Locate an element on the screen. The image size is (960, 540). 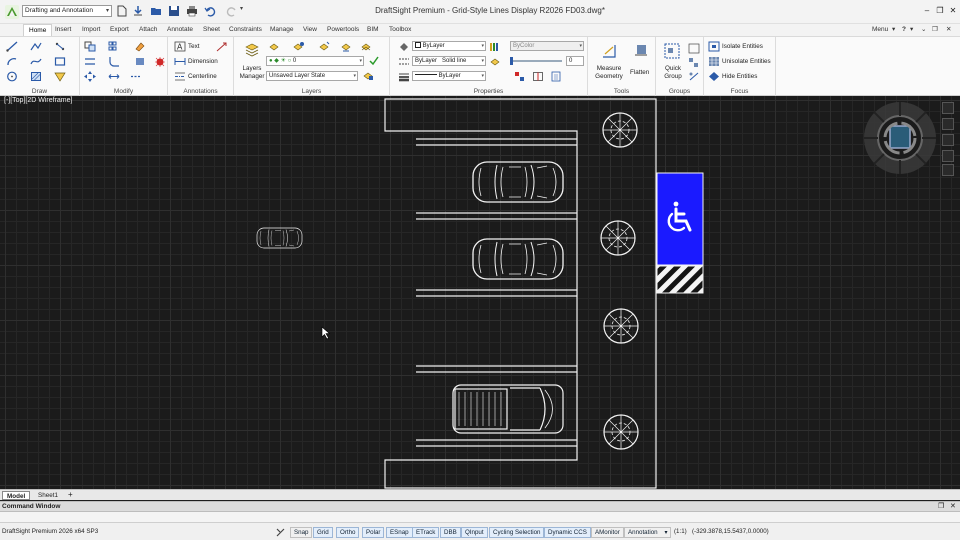
tab-manage: Manage is located at coordinates (282, 30).